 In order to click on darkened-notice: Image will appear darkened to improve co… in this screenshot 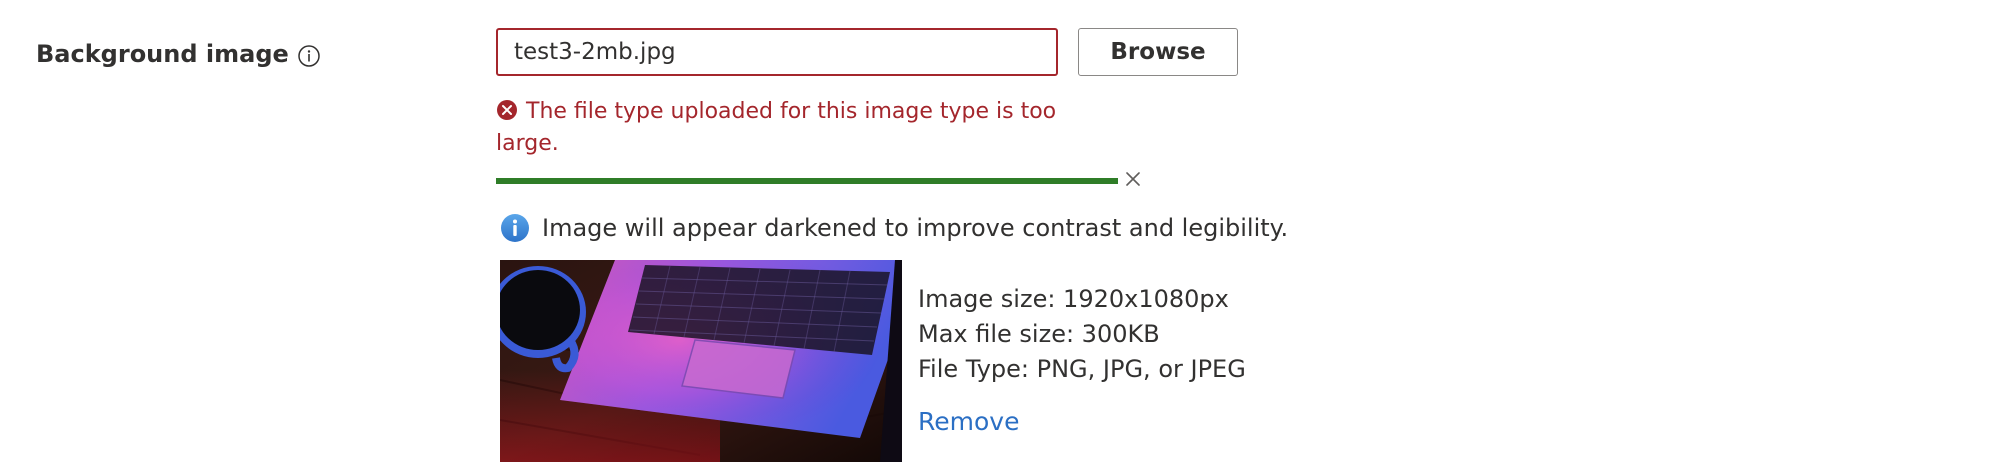, I will do `click(894, 228)`.